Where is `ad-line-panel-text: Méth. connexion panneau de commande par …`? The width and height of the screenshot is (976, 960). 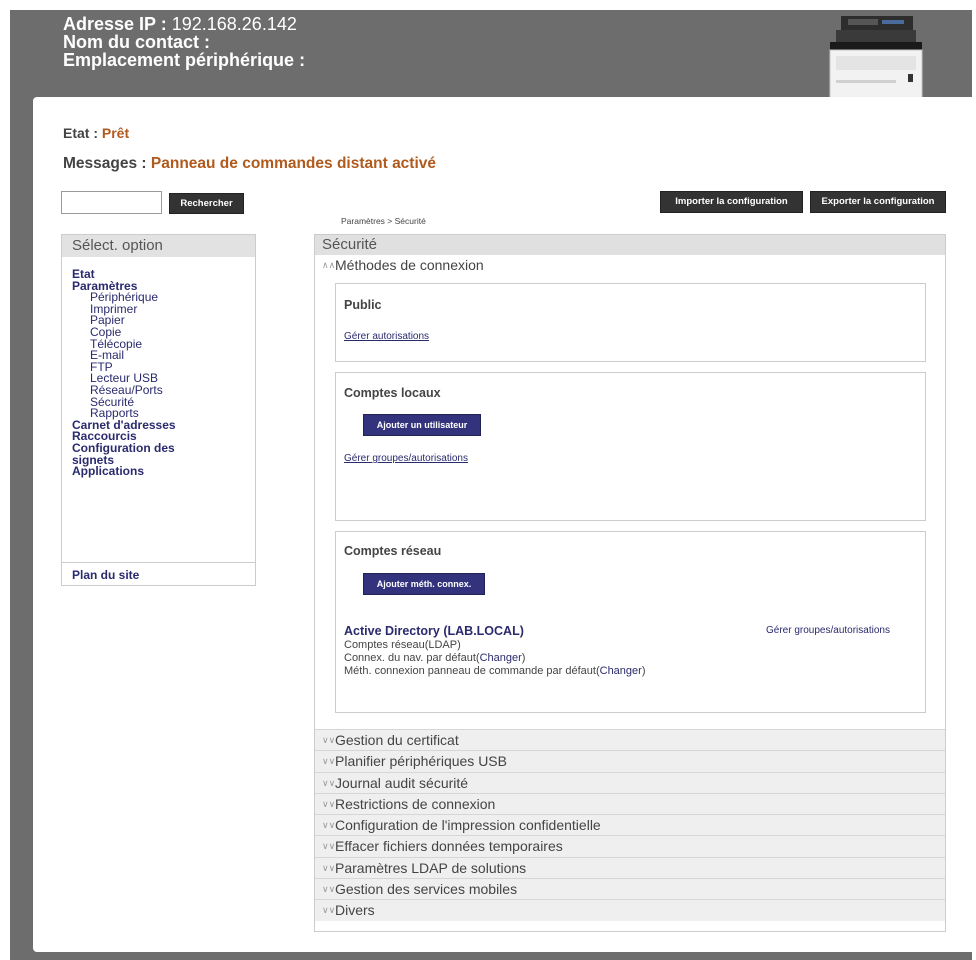
ad-line-panel-text: Méth. connexion panneau de commande par … is located at coordinates (472, 671).